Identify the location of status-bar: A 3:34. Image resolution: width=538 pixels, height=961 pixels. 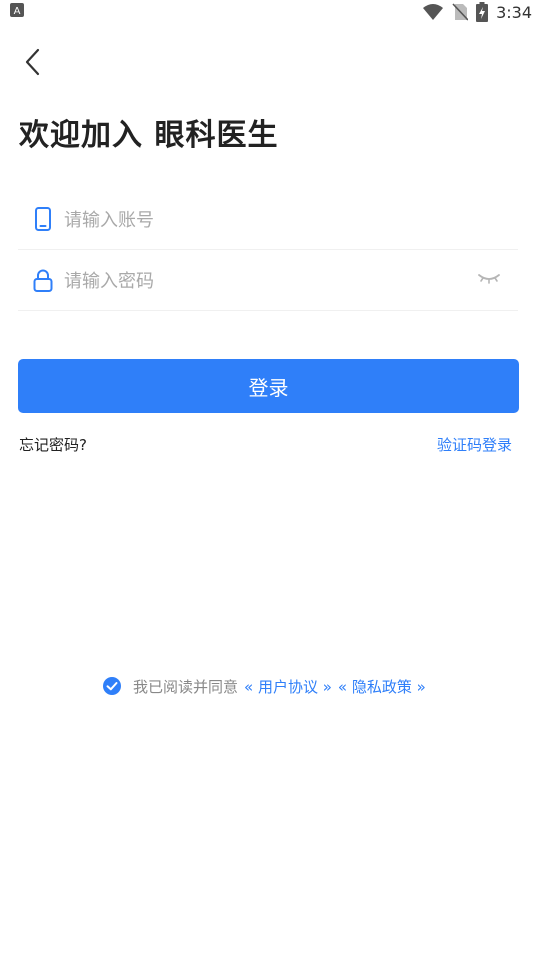
(269, 12).